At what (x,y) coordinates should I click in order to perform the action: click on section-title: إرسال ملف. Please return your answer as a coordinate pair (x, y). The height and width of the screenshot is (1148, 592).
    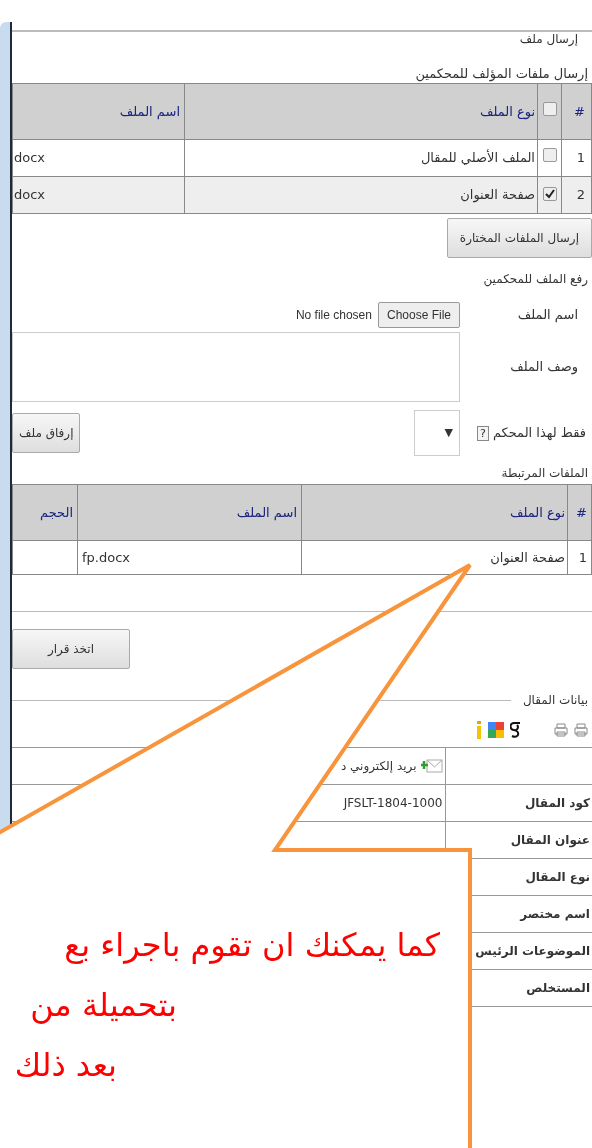
    Looking at the image, I should click on (548, 39).